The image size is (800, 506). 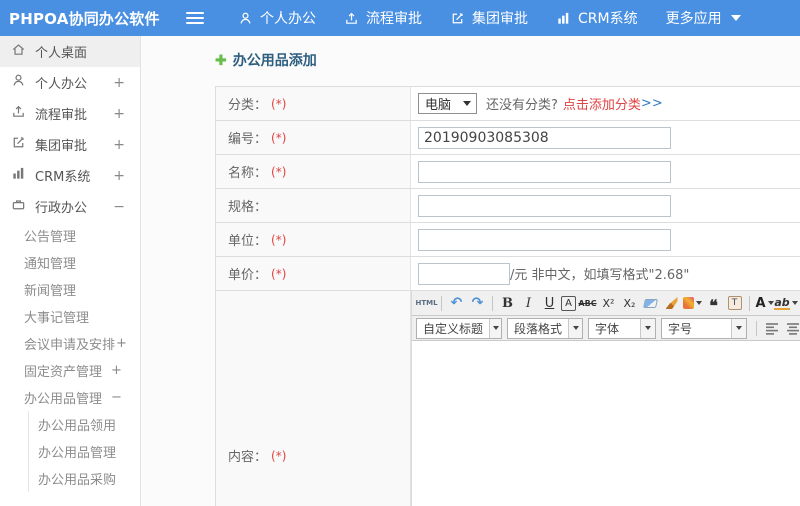 What do you see at coordinates (507, 303) in the screenshot?
I see `bold-icon: B` at bounding box center [507, 303].